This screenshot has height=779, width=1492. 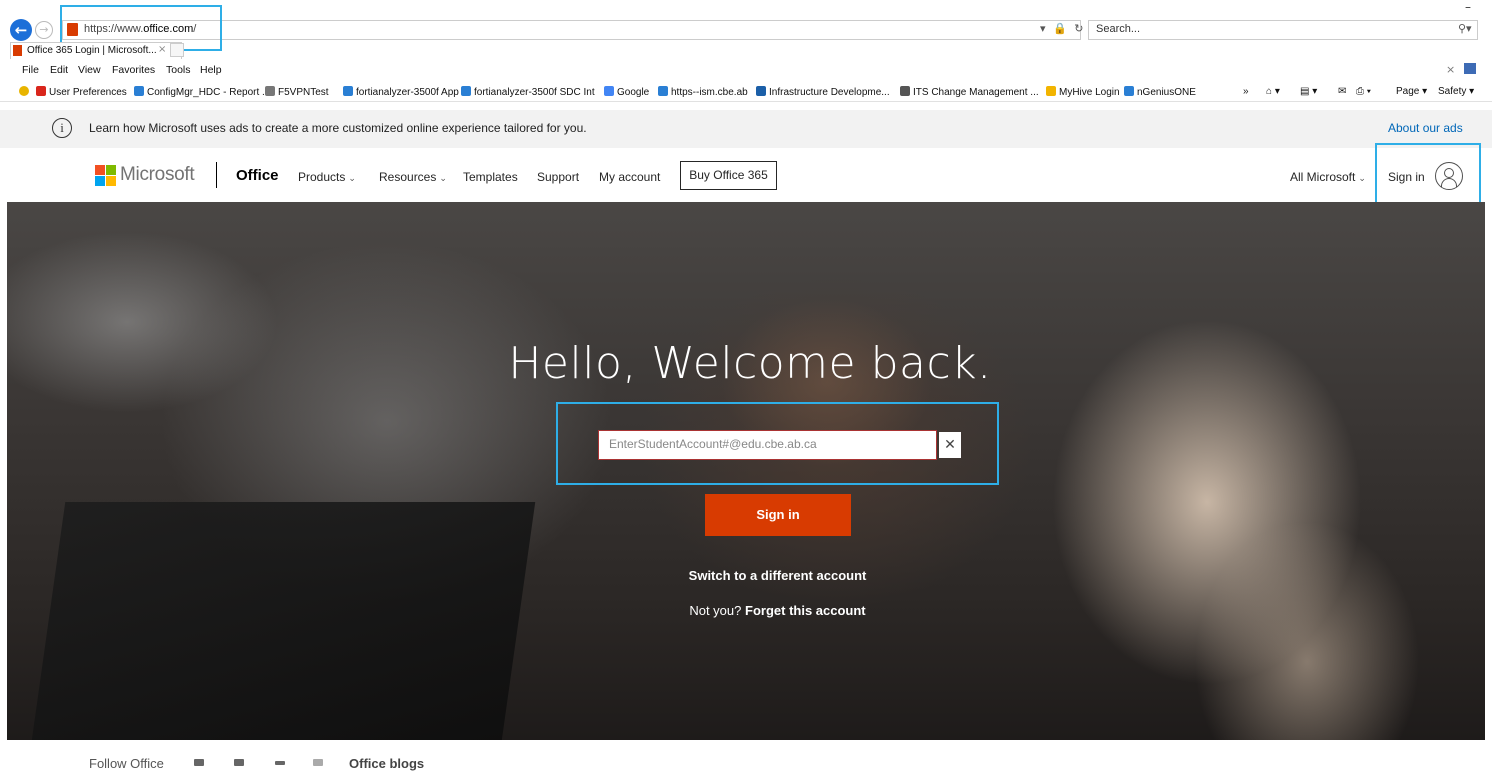 What do you see at coordinates (715, 610) in the screenshot?
I see `not-you-label: Not you?` at bounding box center [715, 610].